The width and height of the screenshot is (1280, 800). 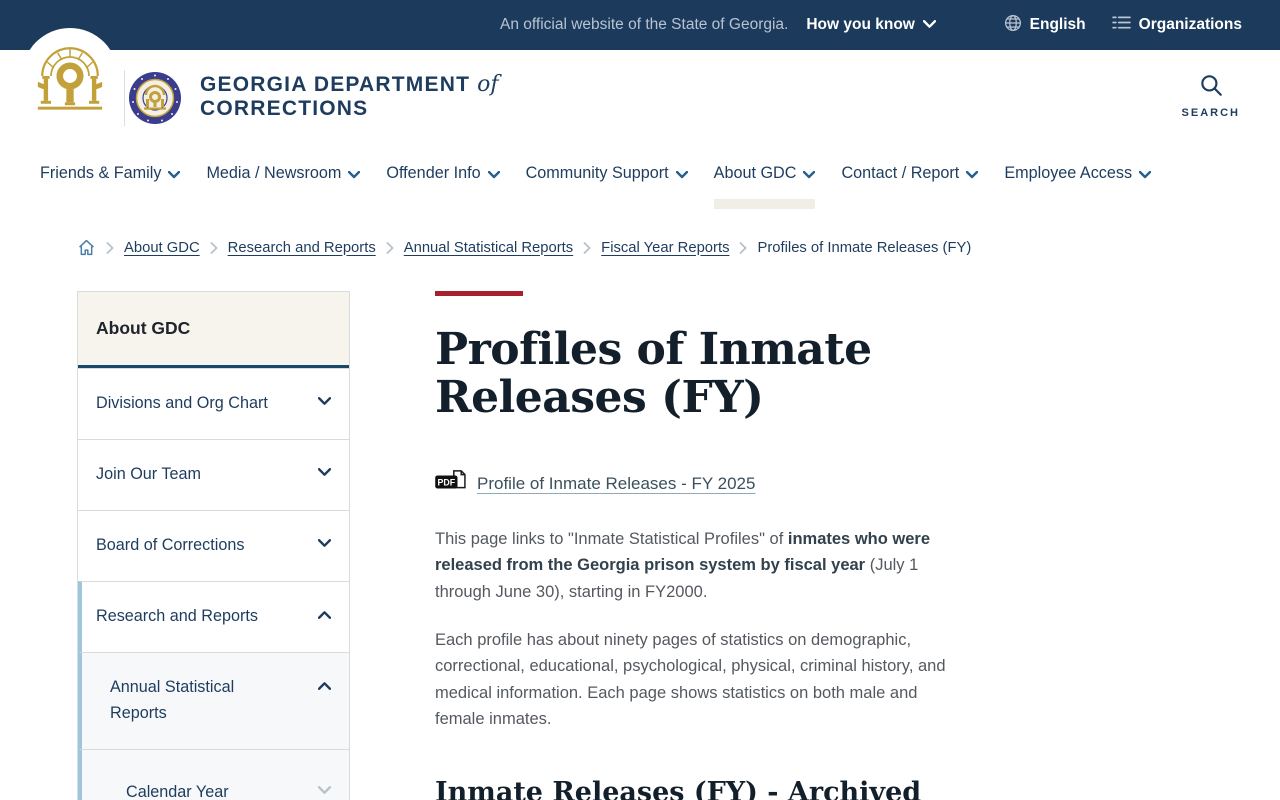 What do you see at coordinates (665, 248) in the screenshot?
I see `breadcrumb-link-fiscal-year-reports: Fiscal Year Reports` at bounding box center [665, 248].